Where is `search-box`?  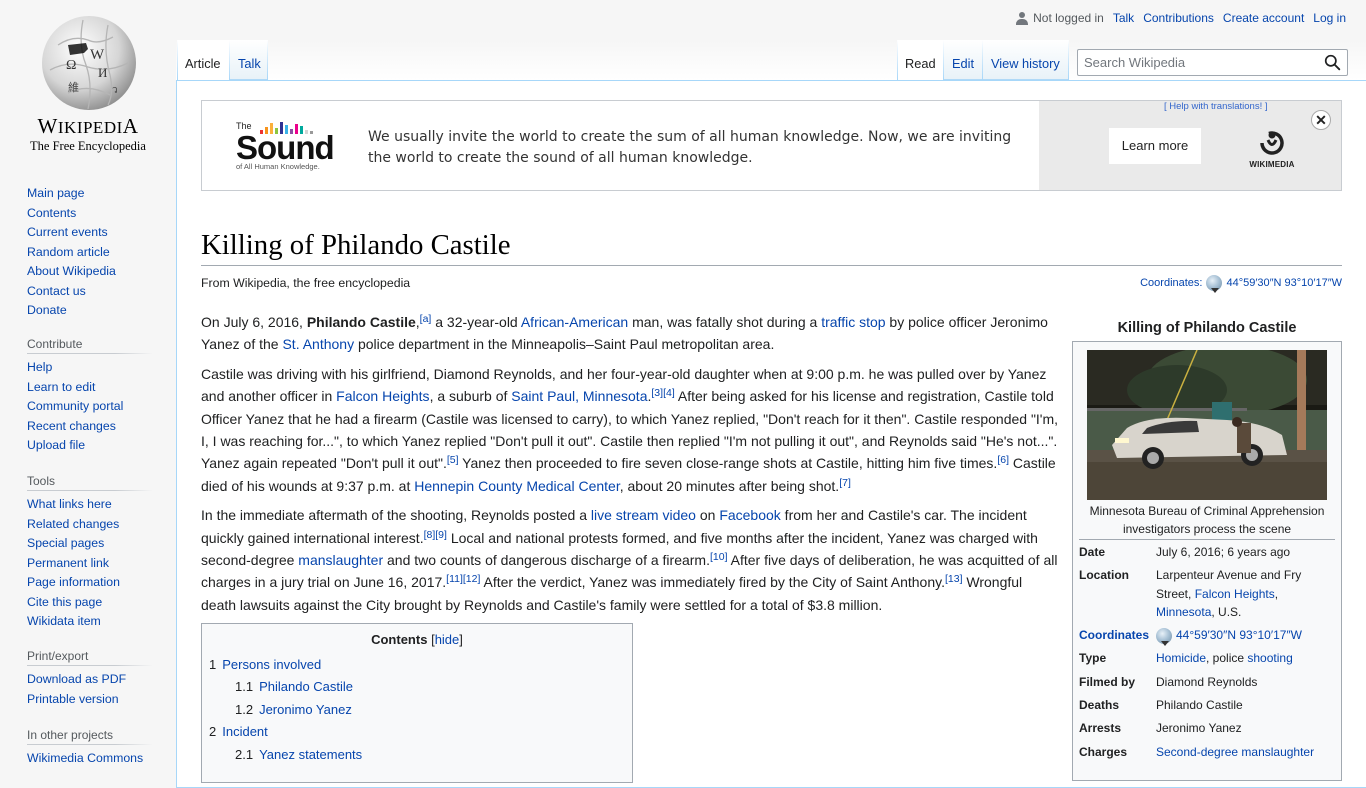 search-box is located at coordinates (1212, 62).